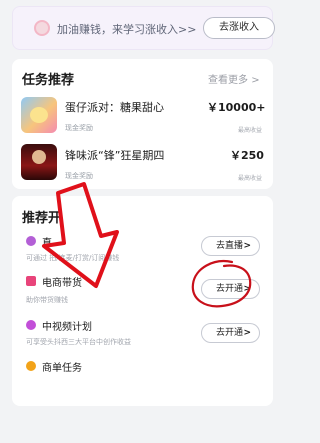  I want to click on task-title: 锋味派“锋”狂星期四, so click(115, 155).